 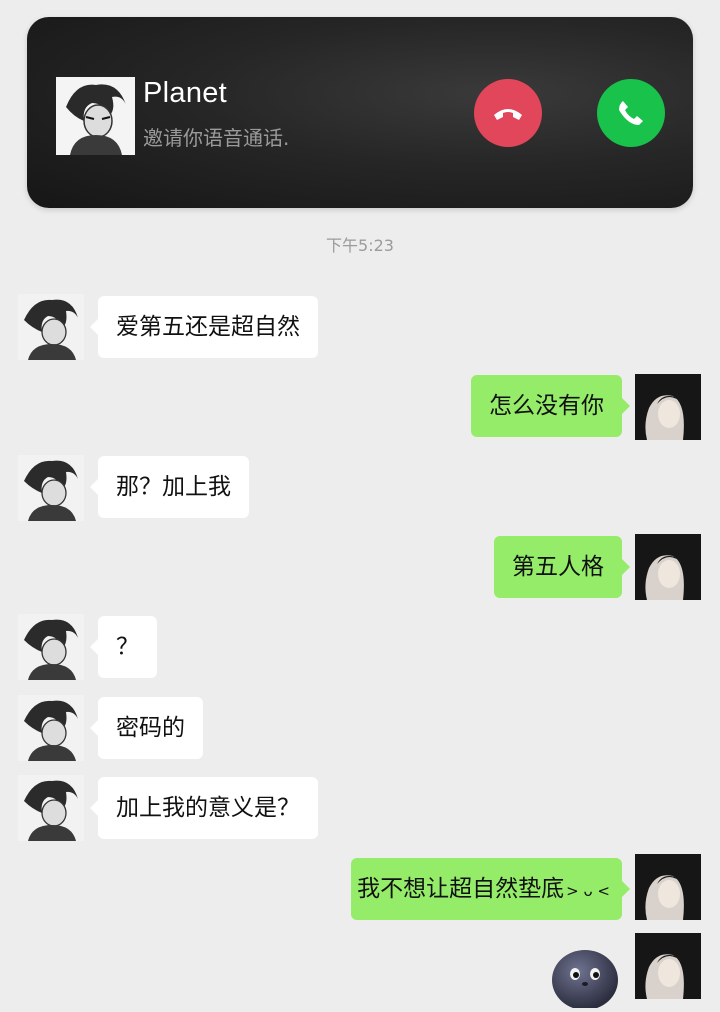 What do you see at coordinates (216, 138) in the screenshot?
I see `call-invite-text: 邀请你语音通话.` at bounding box center [216, 138].